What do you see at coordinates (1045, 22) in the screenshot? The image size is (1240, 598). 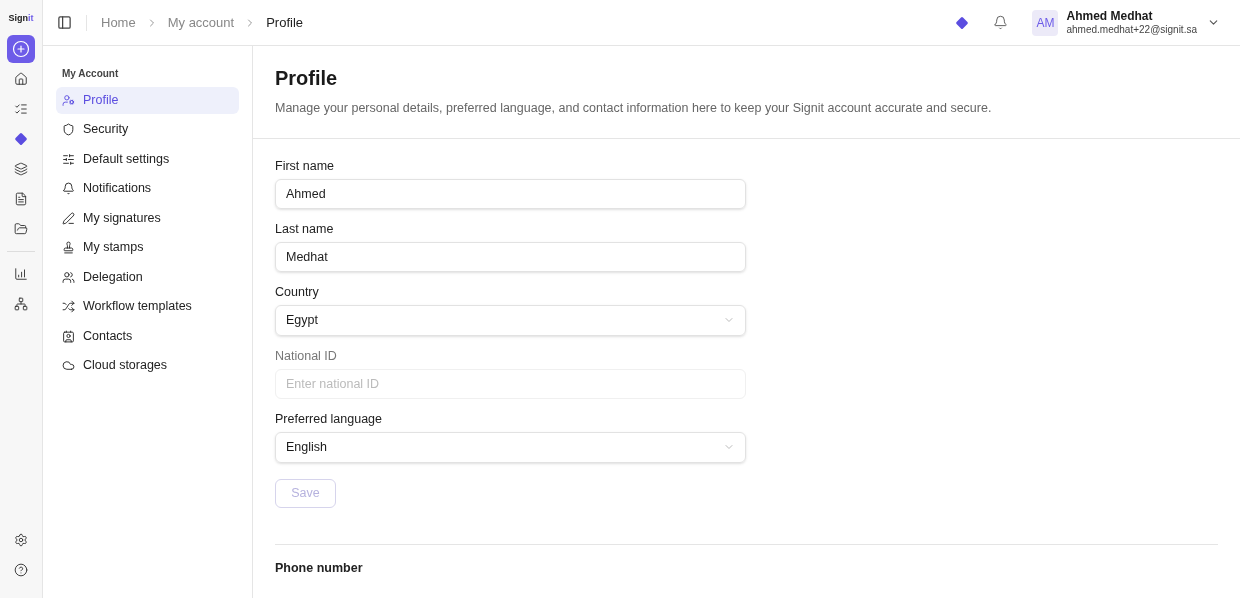 I see `avatar: AM` at bounding box center [1045, 22].